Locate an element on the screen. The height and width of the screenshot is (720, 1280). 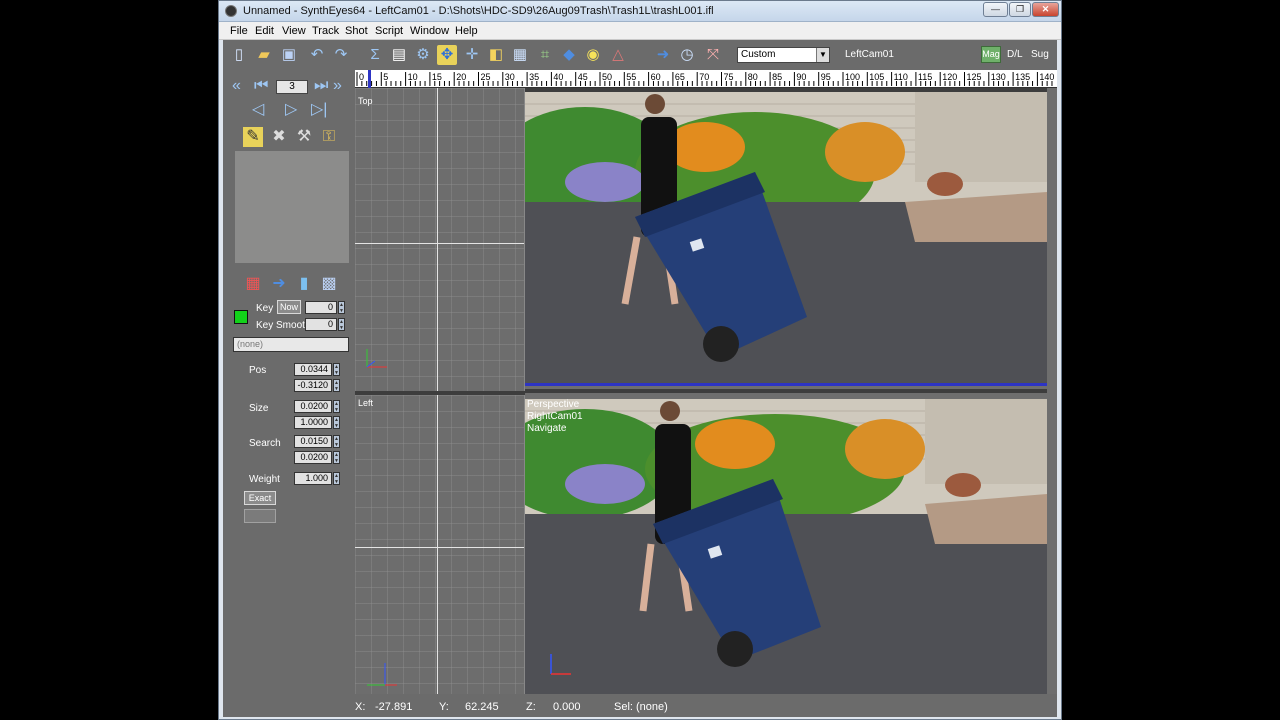
layout-icon: ▩ is located at coordinates (329, 284).